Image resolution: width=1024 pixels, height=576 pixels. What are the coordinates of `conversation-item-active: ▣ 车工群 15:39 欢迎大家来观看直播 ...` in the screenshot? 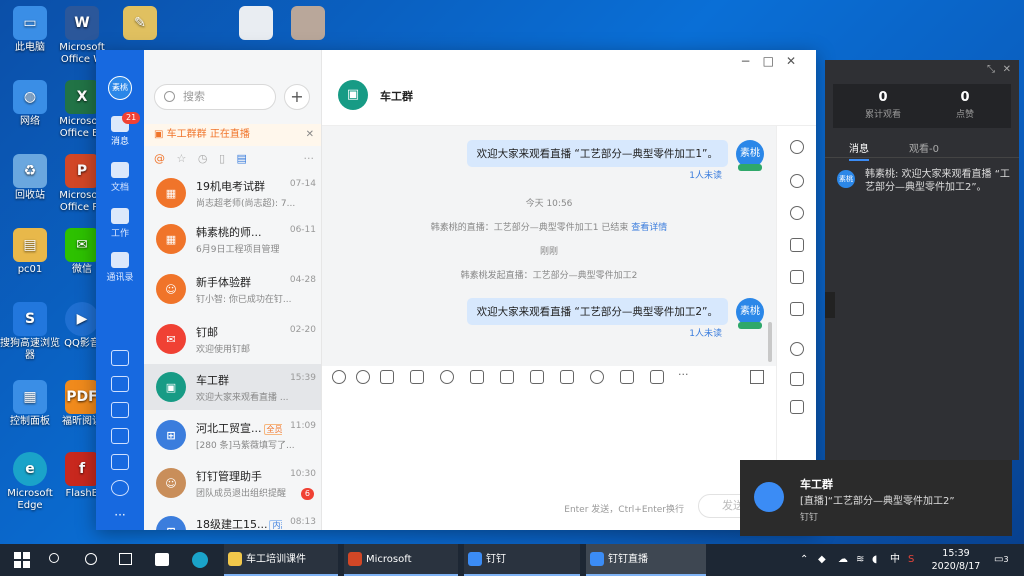 It's located at (232, 387).